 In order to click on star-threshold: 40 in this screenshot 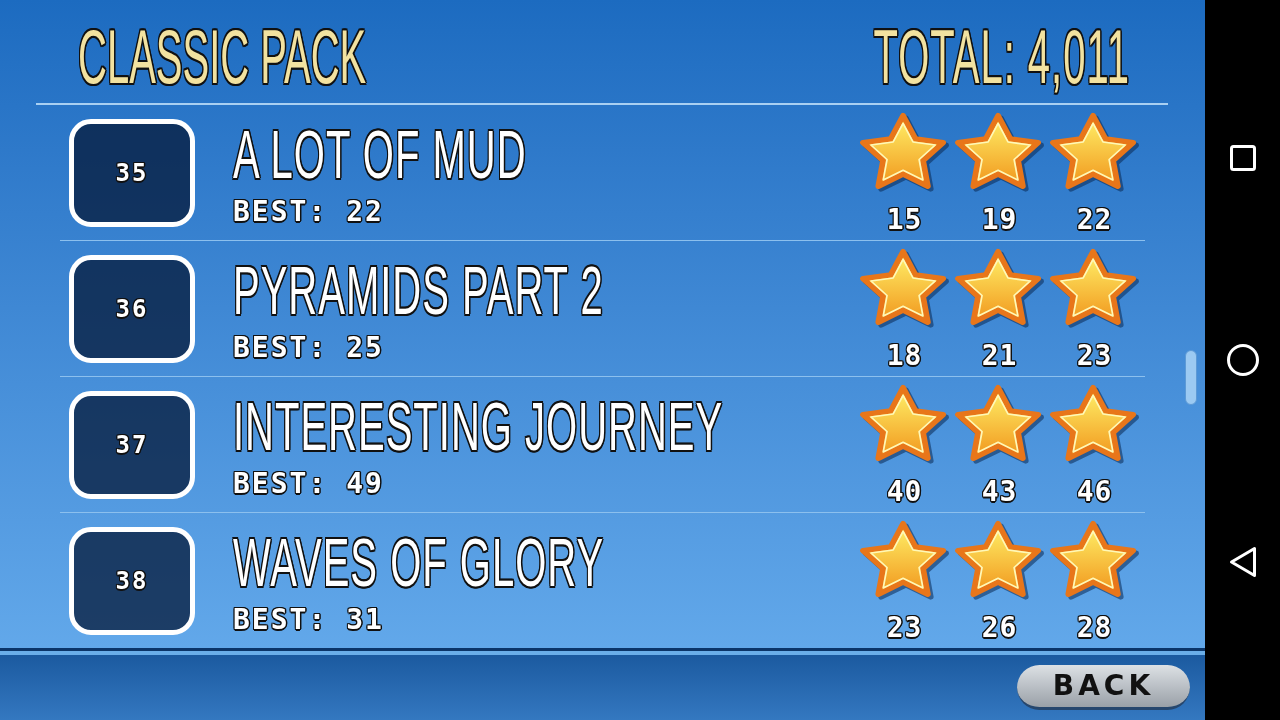, I will do `click(904, 491)`.